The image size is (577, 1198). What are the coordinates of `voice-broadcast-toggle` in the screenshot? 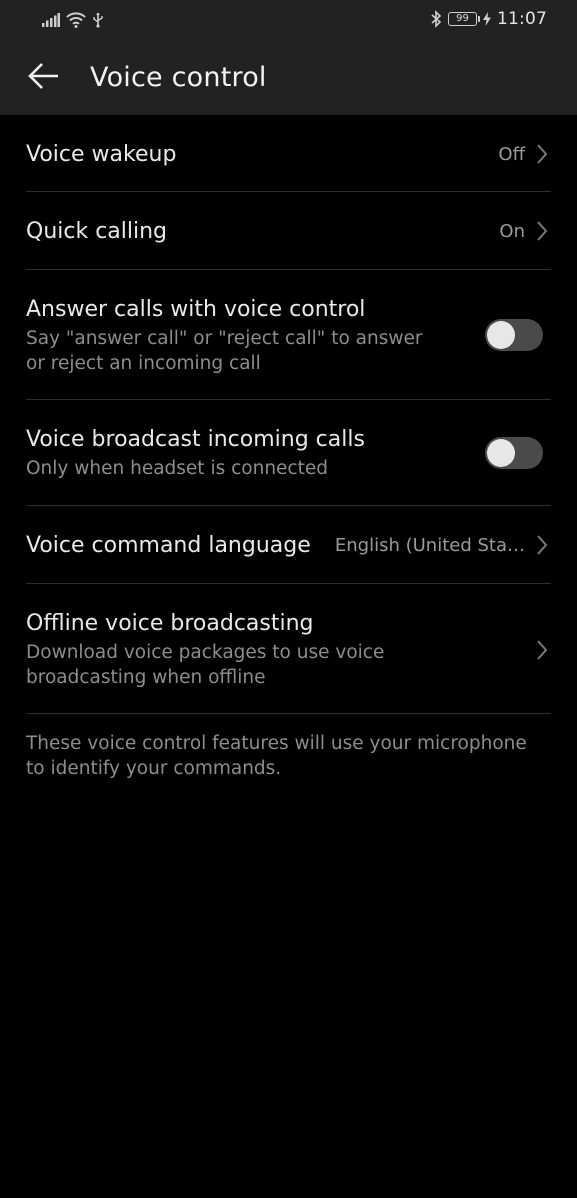 It's located at (514, 453).